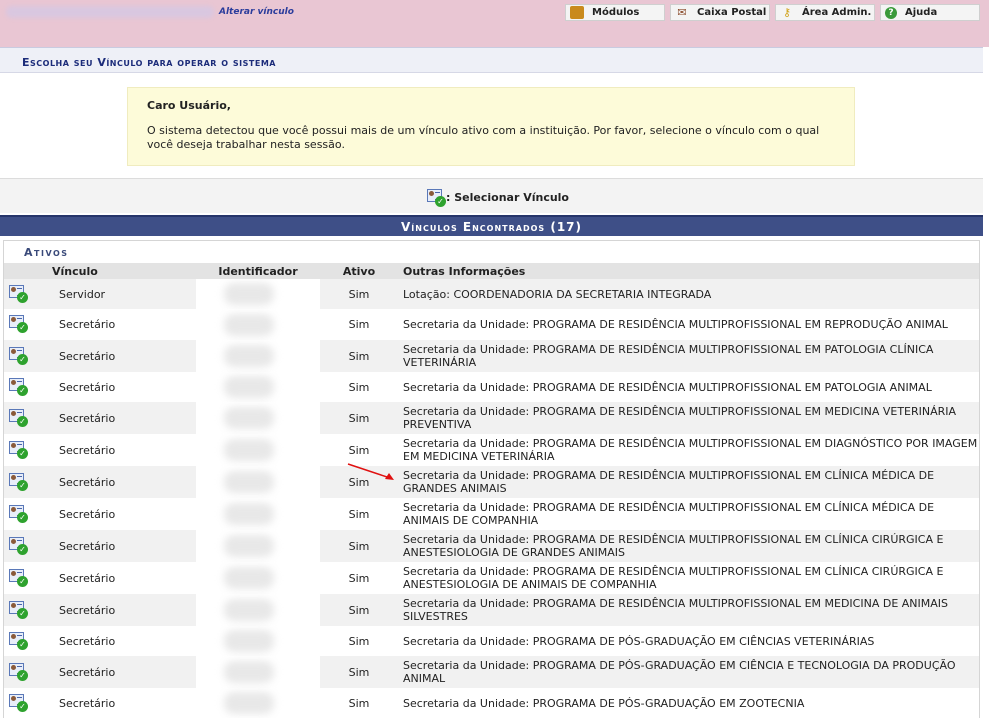  Describe the element at coordinates (688, 271) in the screenshot. I see `column-header-outras-informacoes: Outras Informações` at that location.